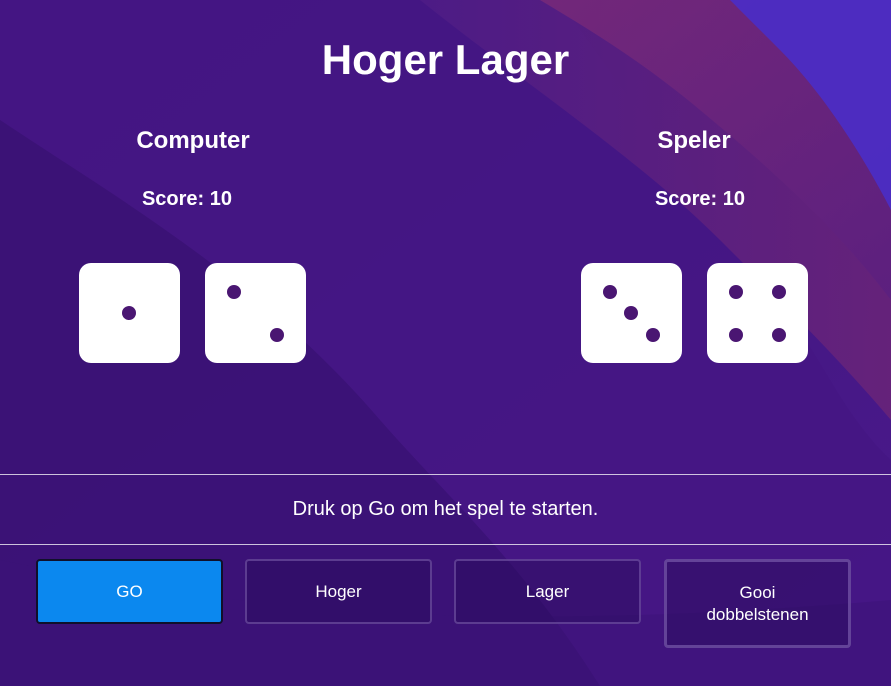 This screenshot has width=891, height=686. What do you see at coordinates (686, 199) in the screenshot?
I see `player-score-label: Score:` at bounding box center [686, 199].